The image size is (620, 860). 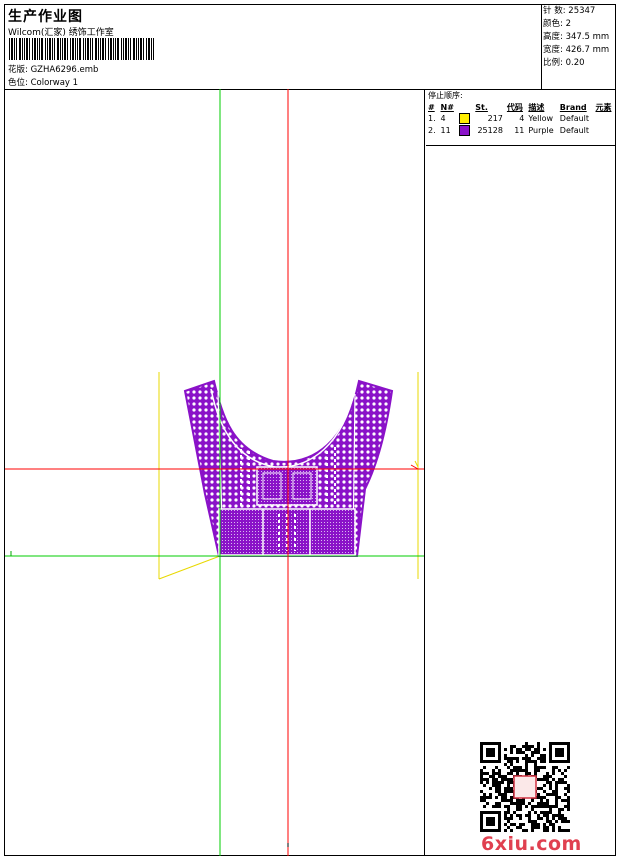 I want to click on colorway-row: 色位: Colorway 1, so click(x=43, y=82).